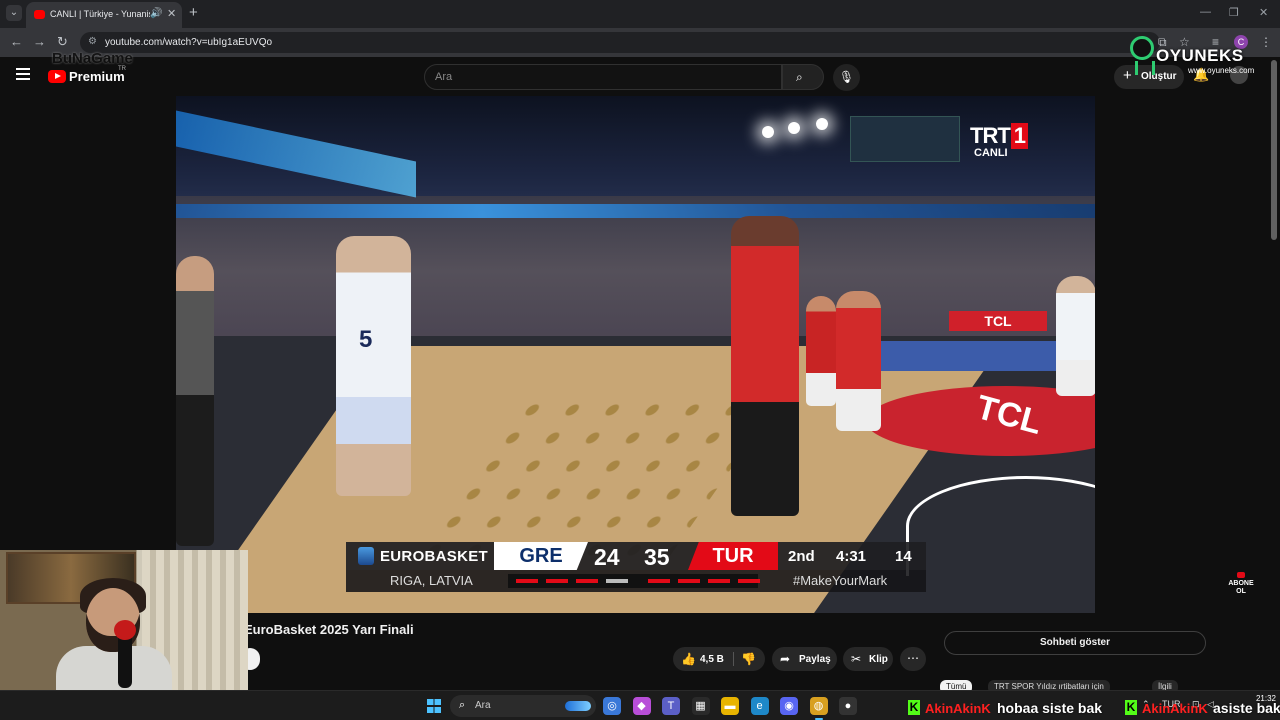 The height and width of the screenshot is (720, 1280). What do you see at coordinates (1263, 12) in the screenshot?
I see `close-window-icon: ✕` at bounding box center [1263, 12].